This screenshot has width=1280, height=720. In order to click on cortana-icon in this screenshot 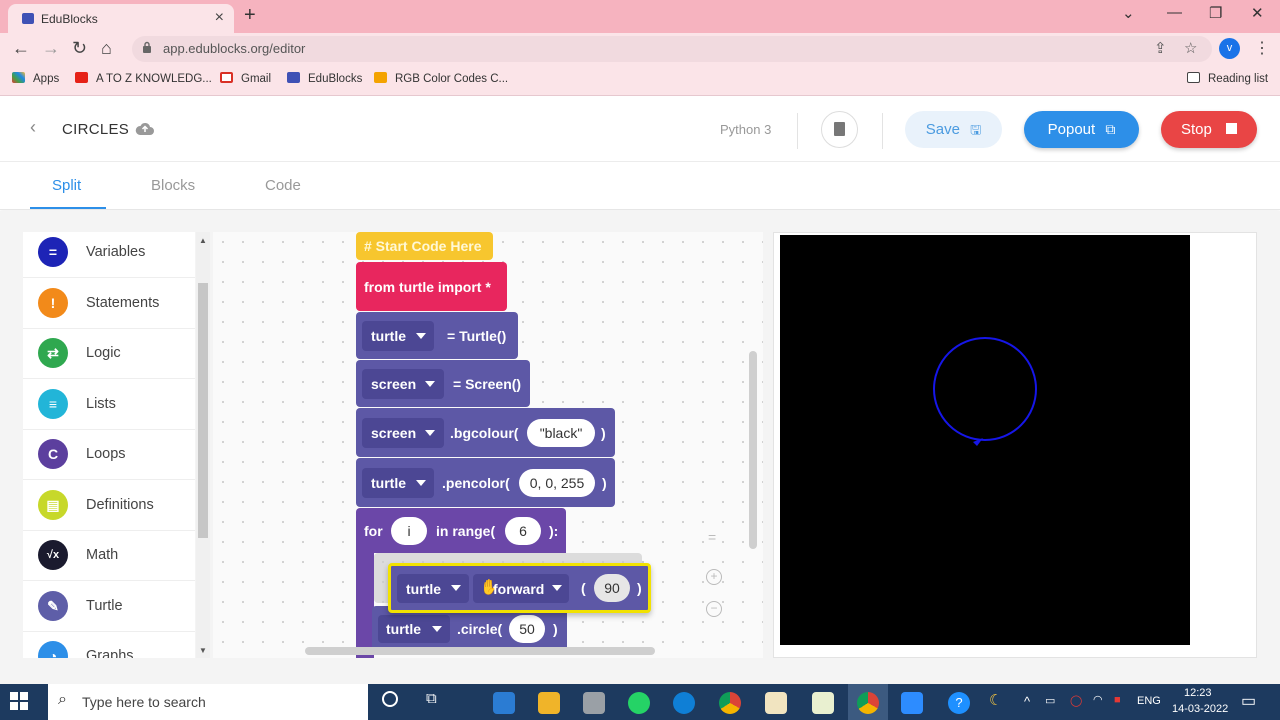, I will do `click(390, 699)`.